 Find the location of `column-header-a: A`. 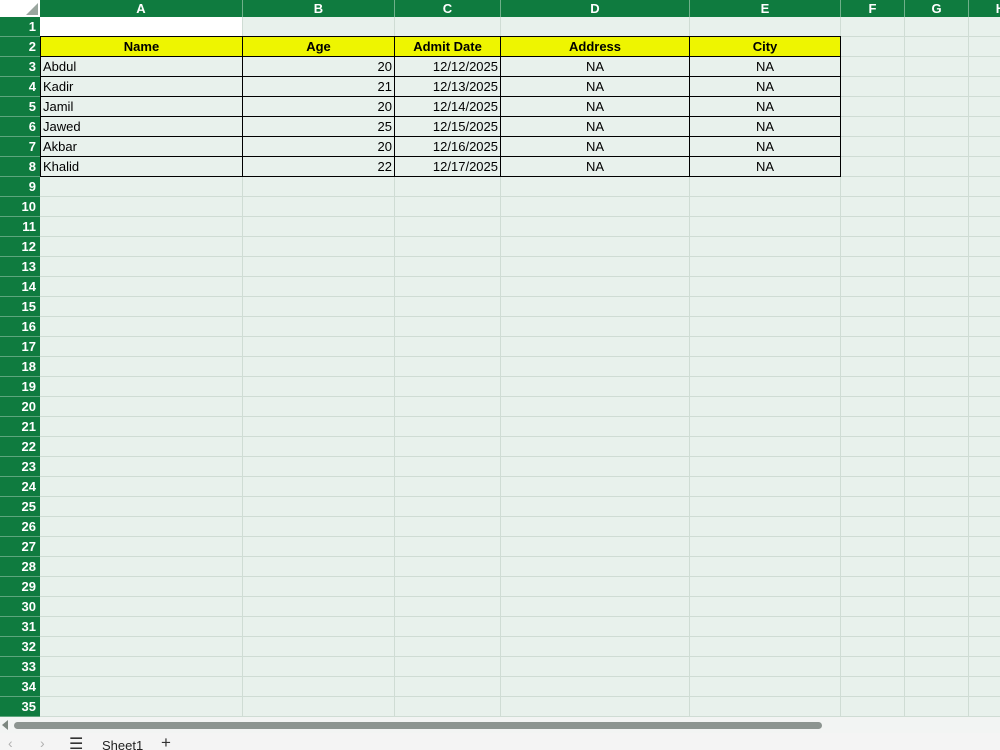

column-header-a: A is located at coordinates (141, 8).